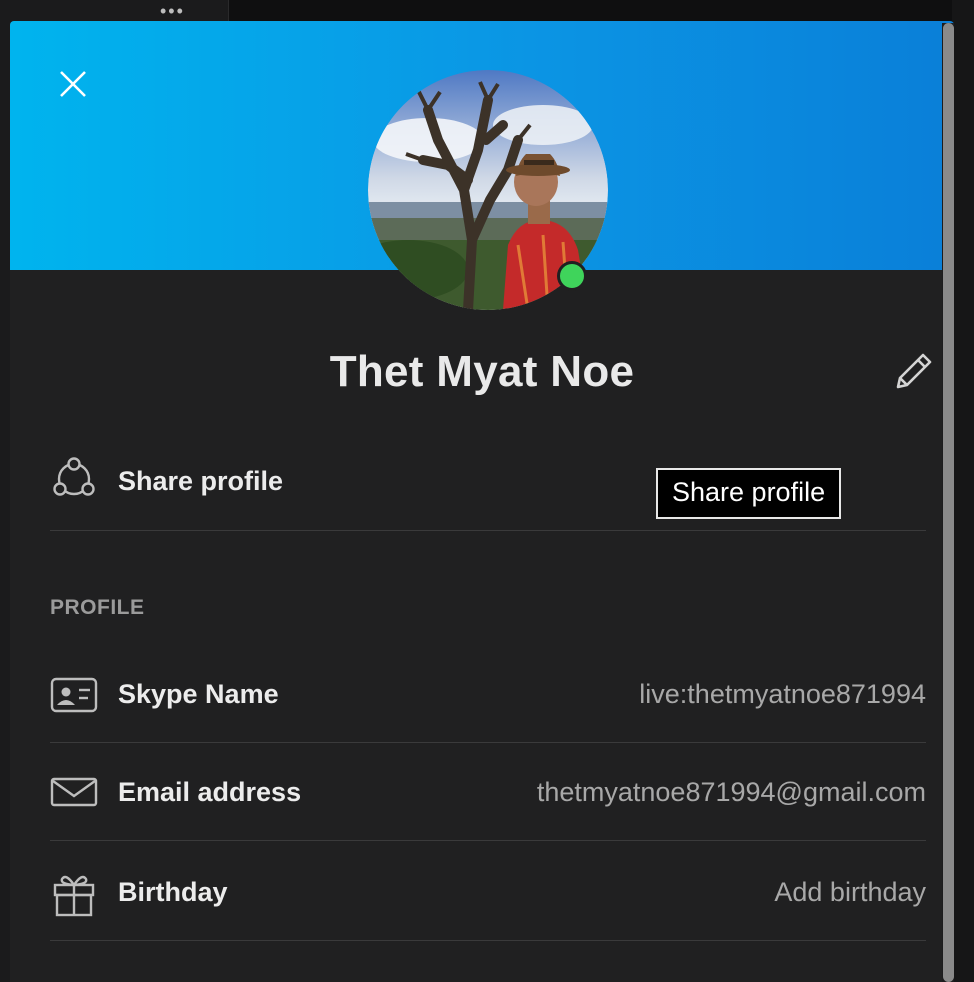  What do you see at coordinates (74, 695) in the screenshot?
I see `id-card-icon` at bounding box center [74, 695].